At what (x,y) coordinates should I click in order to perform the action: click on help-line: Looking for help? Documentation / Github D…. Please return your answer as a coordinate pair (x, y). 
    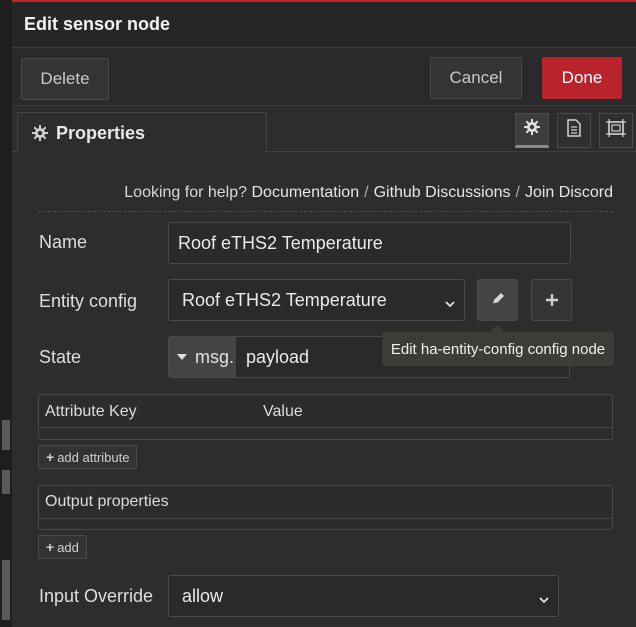
    Looking at the image, I should click on (312, 193).